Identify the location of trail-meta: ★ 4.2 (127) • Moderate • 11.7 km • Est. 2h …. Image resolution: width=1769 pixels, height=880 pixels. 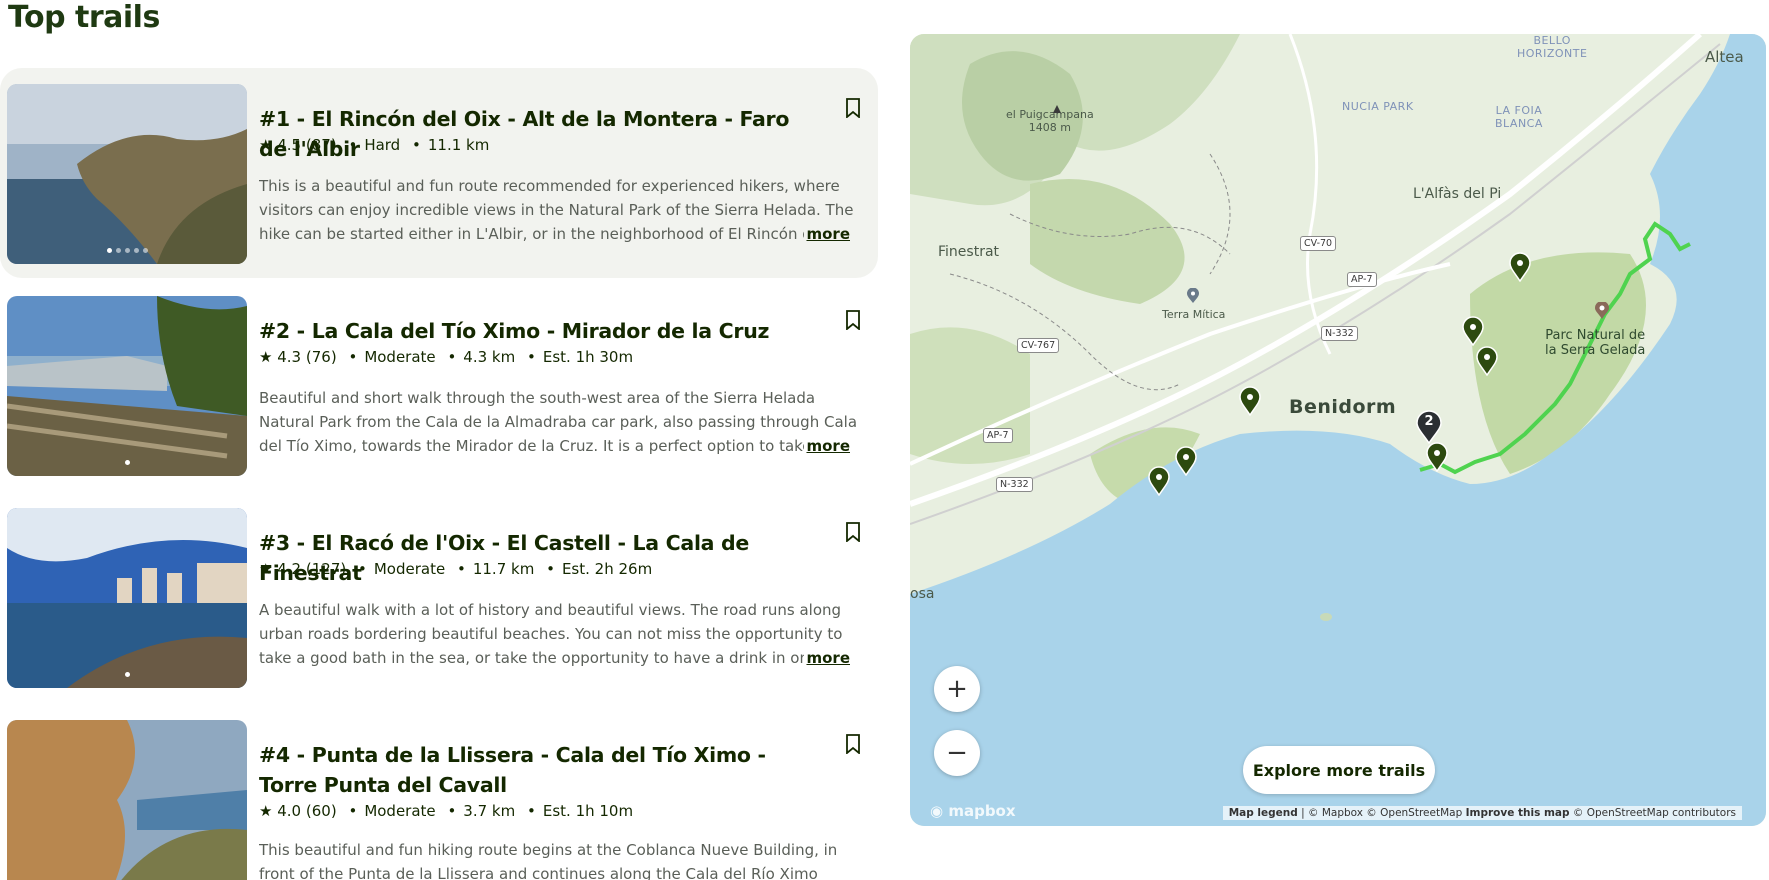
(456, 569).